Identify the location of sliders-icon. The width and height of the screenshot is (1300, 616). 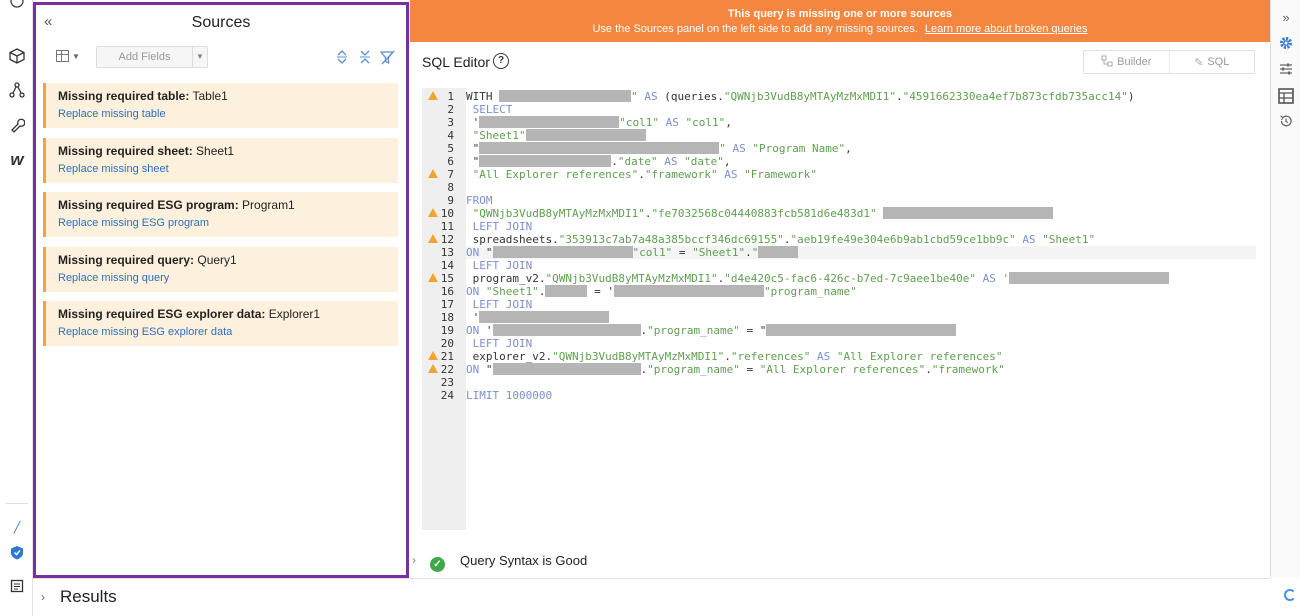
(1286, 70).